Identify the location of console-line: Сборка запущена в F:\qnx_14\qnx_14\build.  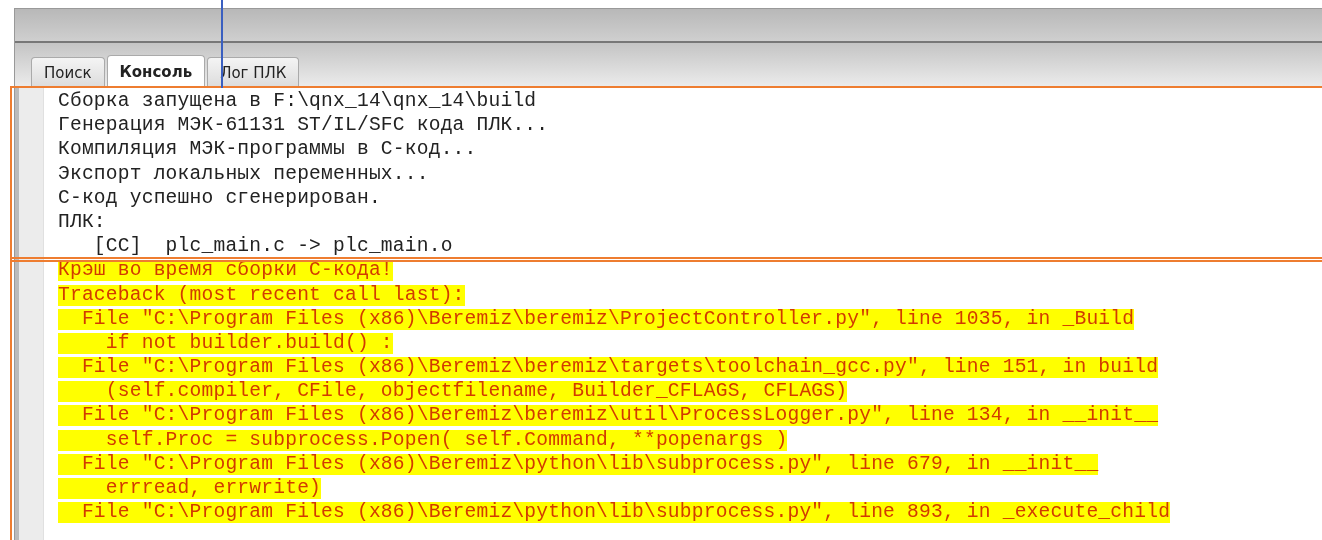
(297, 101).